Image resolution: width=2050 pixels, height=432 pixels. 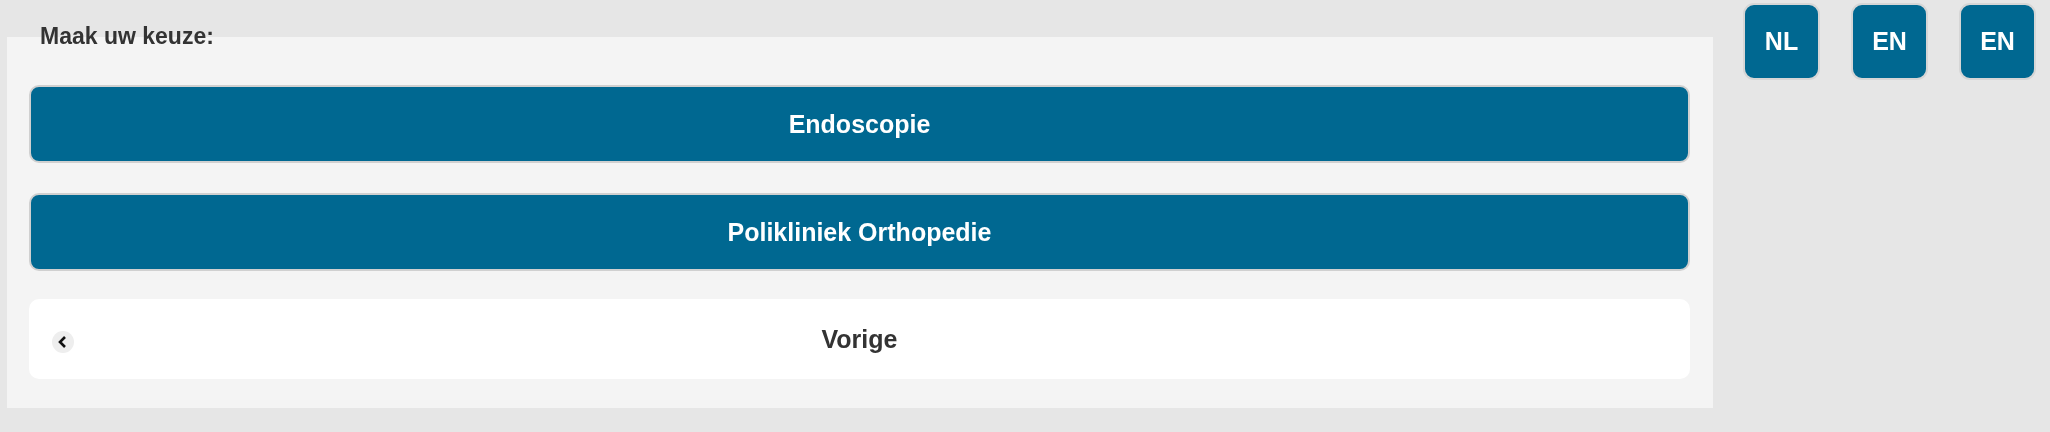 I want to click on prompt-title: Maak uw keuze:, so click(x=127, y=36).